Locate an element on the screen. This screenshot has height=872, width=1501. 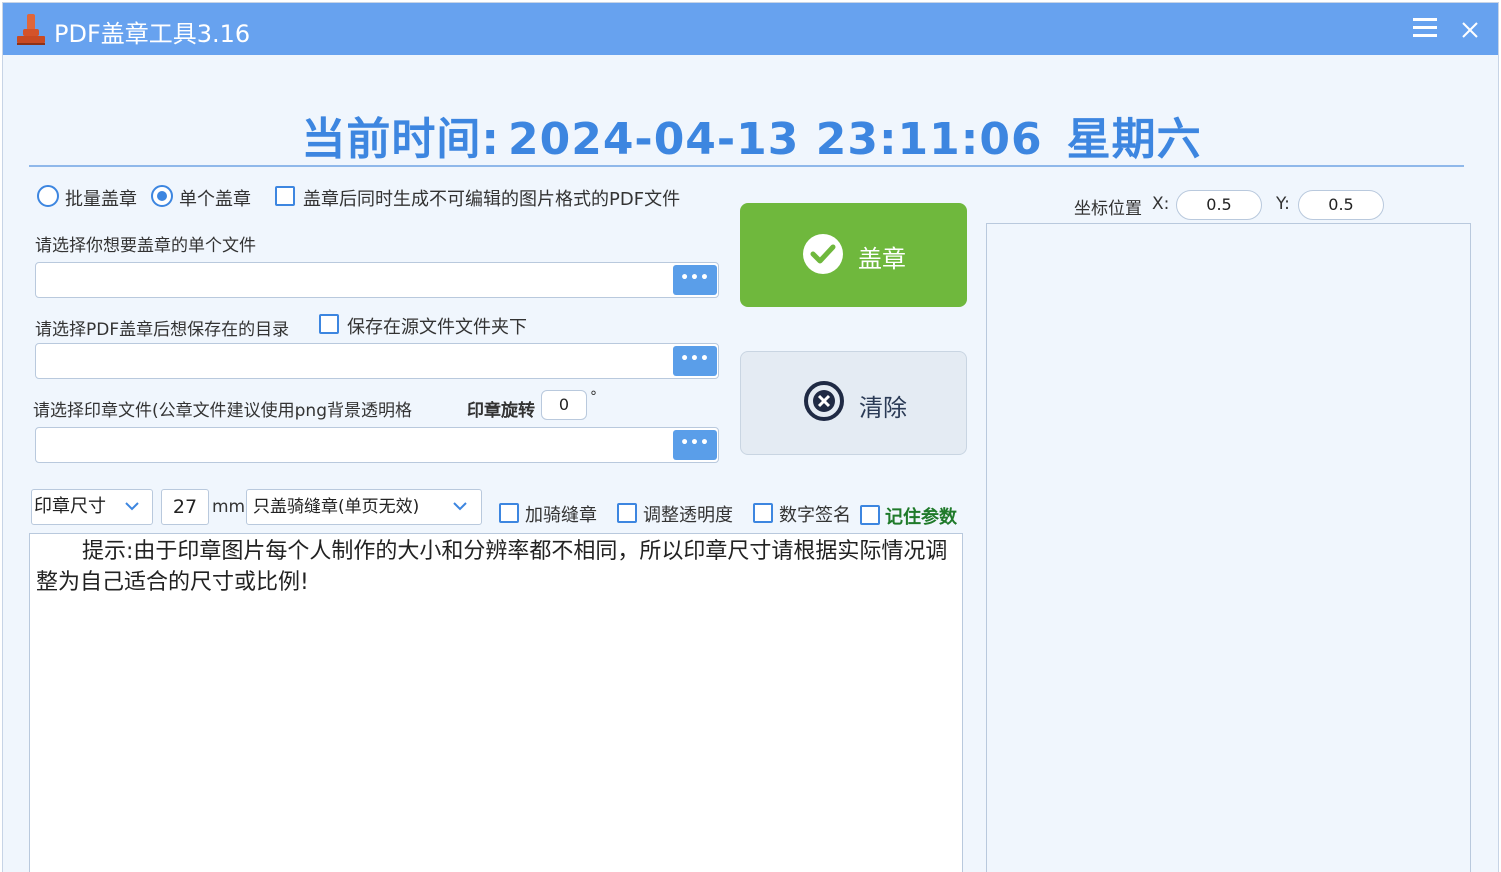
save-same-folder-checkbox is located at coordinates (329, 324).